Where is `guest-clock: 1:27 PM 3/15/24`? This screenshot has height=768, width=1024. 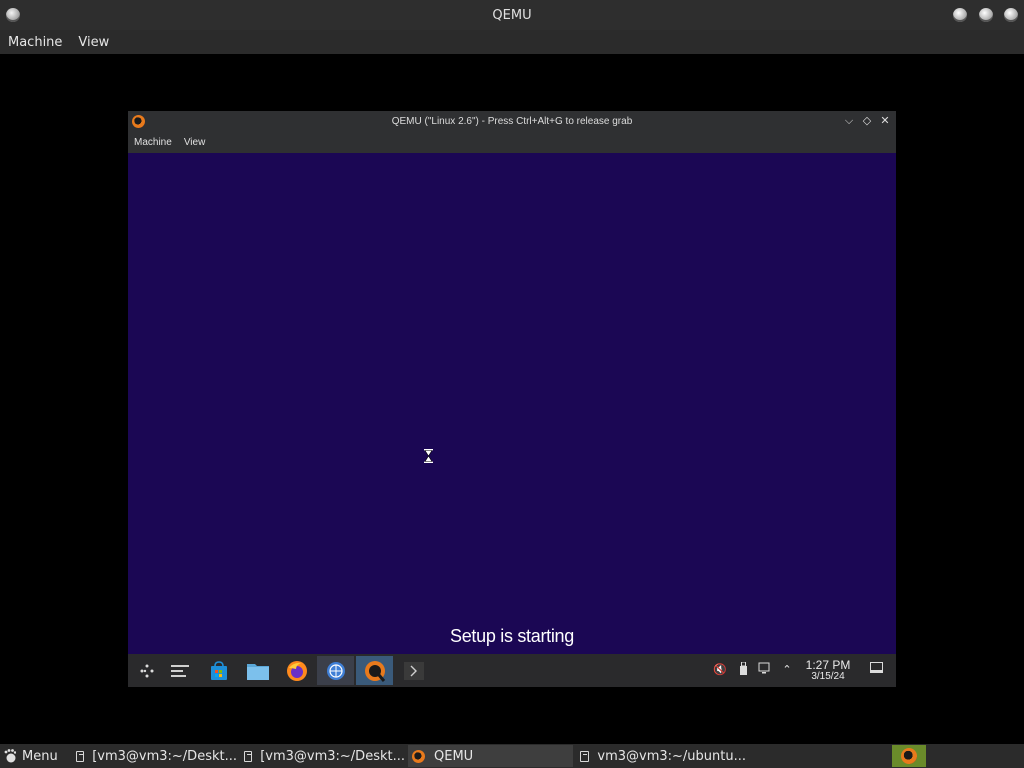 guest-clock: 1:27 PM 3/15/24 is located at coordinates (828, 670).